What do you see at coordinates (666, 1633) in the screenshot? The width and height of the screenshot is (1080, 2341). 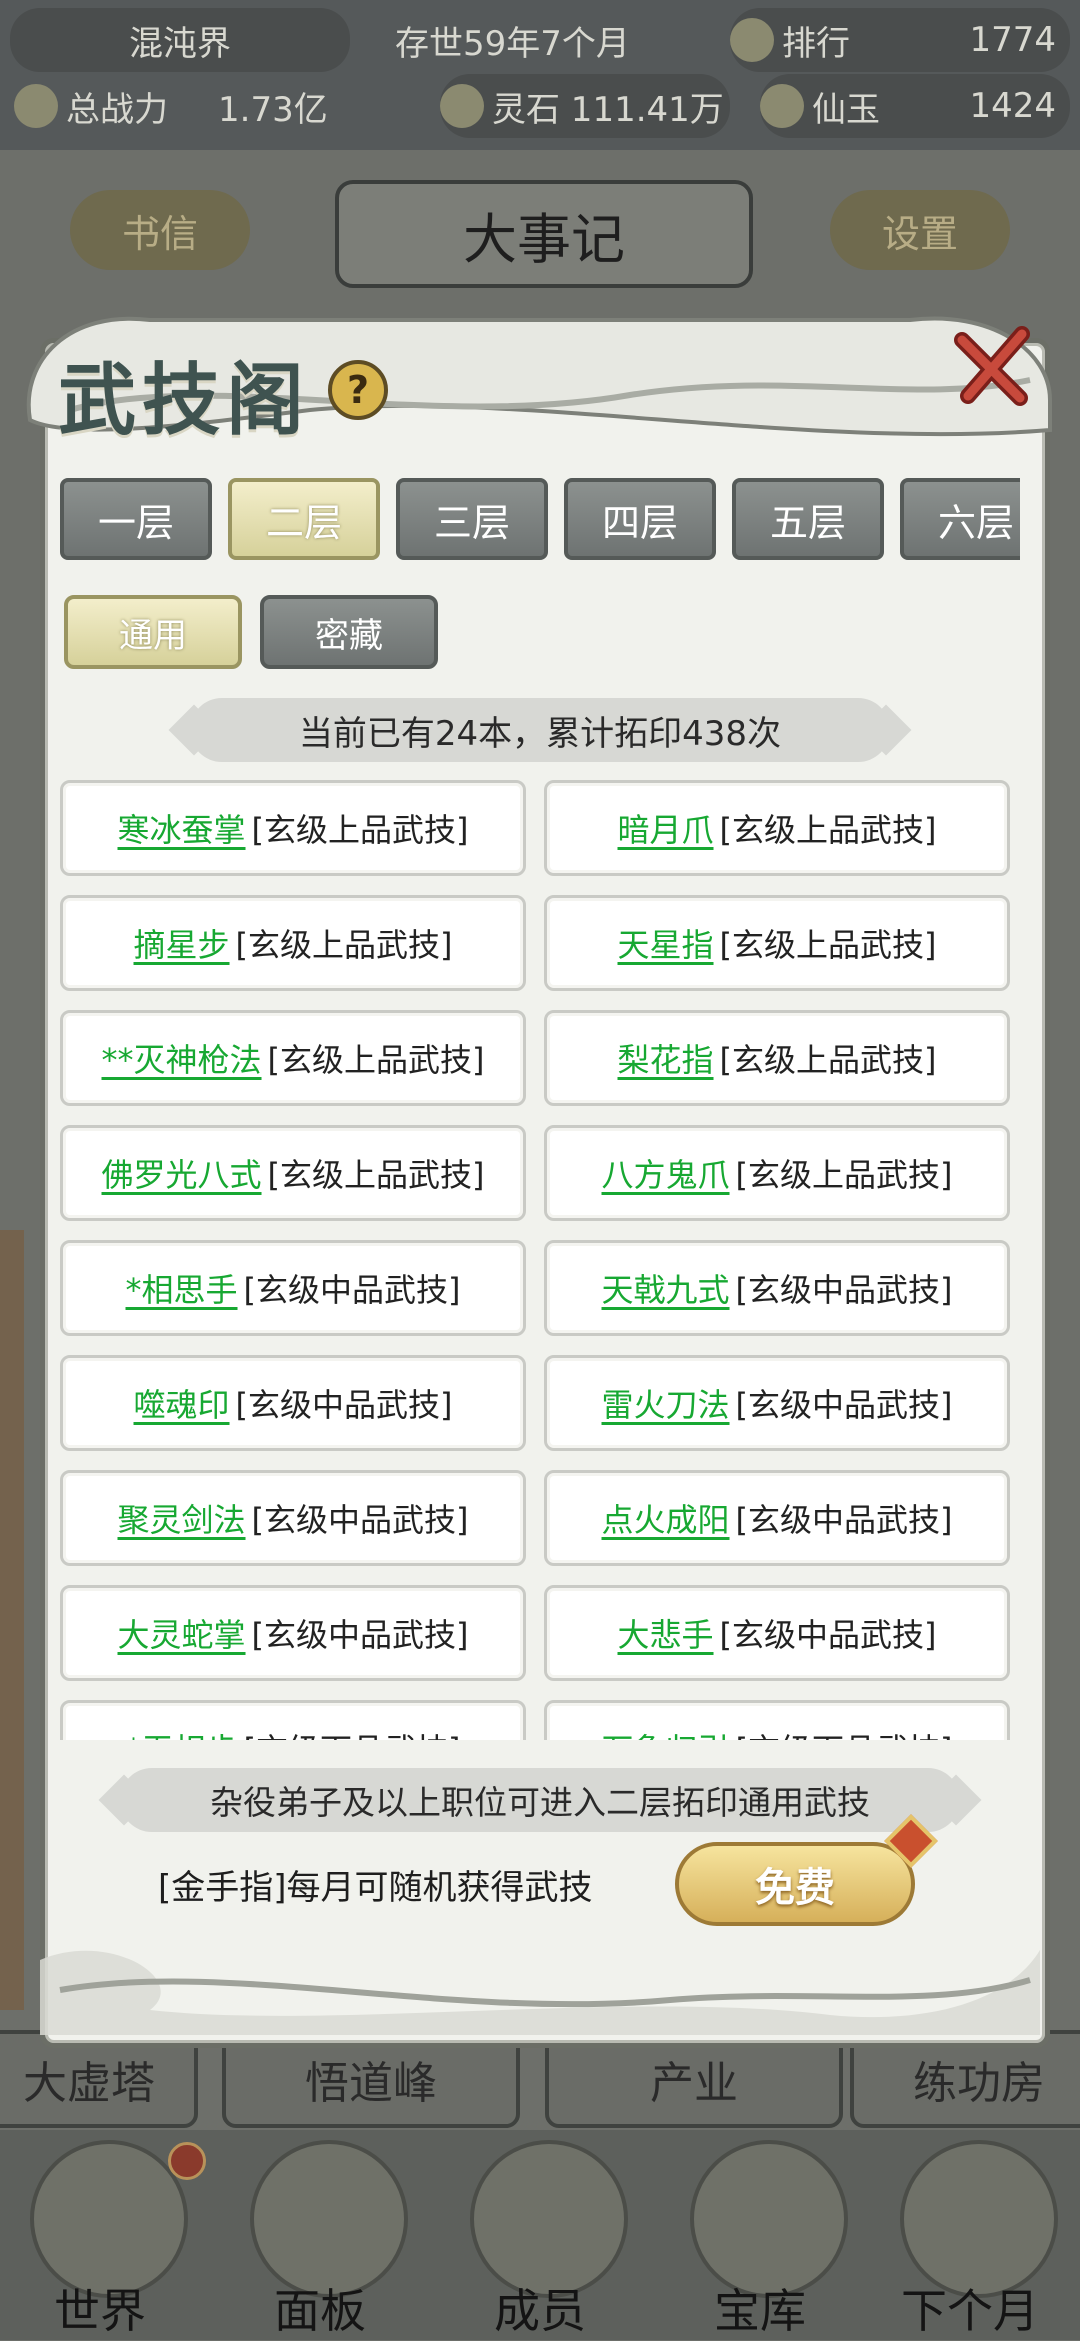 I see `skill-name-link: 大悲手` at bounding box center [666, 1633].